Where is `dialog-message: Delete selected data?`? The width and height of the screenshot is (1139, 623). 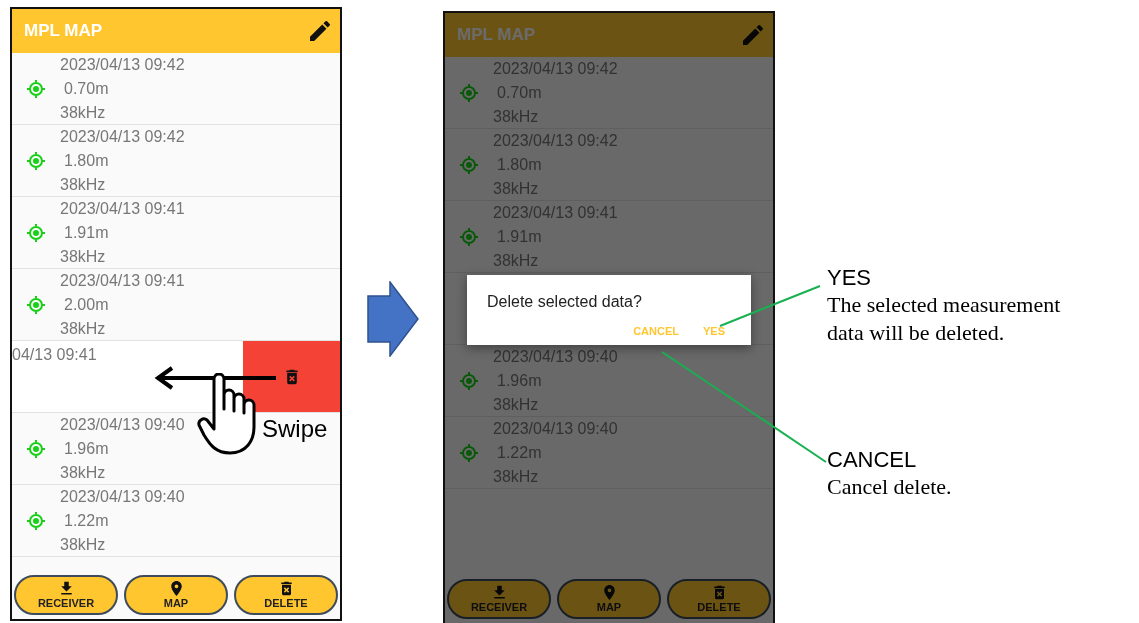
dialog-message: Delete selected data? is located at coordinates (564, 302).